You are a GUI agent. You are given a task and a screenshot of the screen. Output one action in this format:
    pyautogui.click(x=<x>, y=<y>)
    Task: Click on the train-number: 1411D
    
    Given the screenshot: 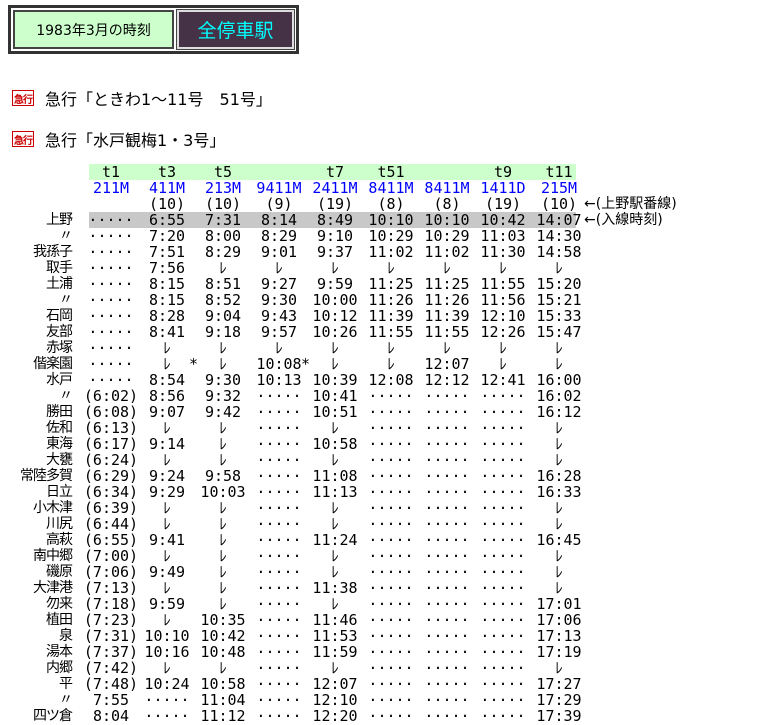 What is the action you would take?
    pyautogui.click(x=503, y=188)
    